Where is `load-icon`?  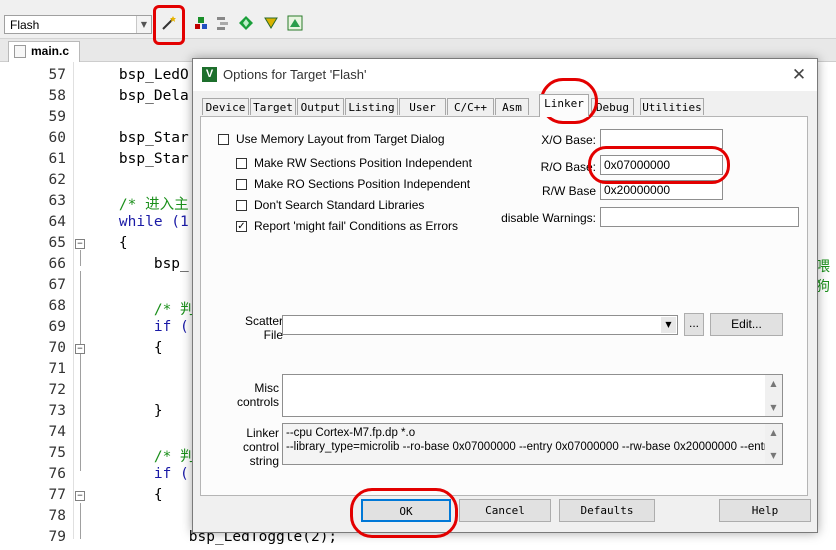
load-icon is located at coordinates (201, 23).